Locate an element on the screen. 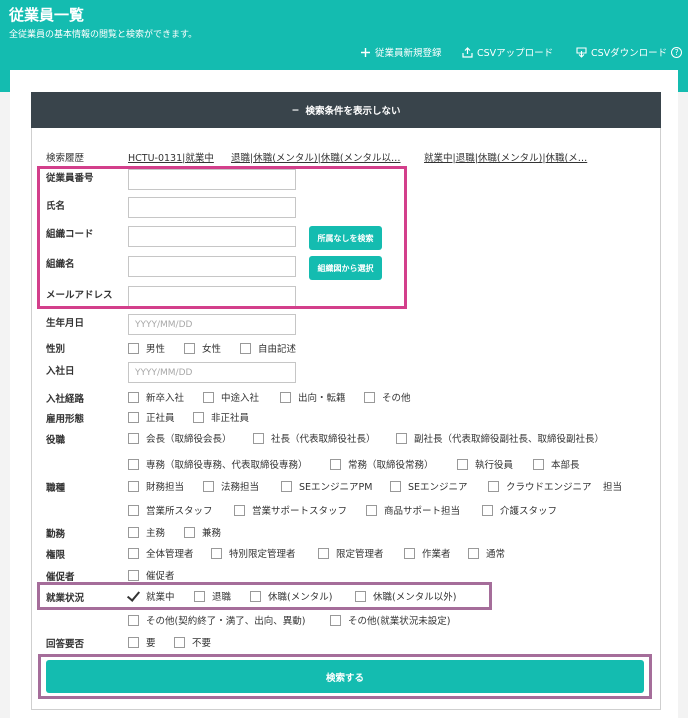  reminder-checkbox: 催促者 is located at coordinates (151, 575).